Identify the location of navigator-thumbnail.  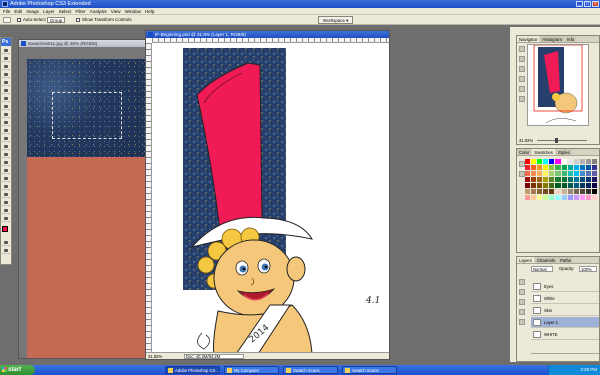
(558, 85).